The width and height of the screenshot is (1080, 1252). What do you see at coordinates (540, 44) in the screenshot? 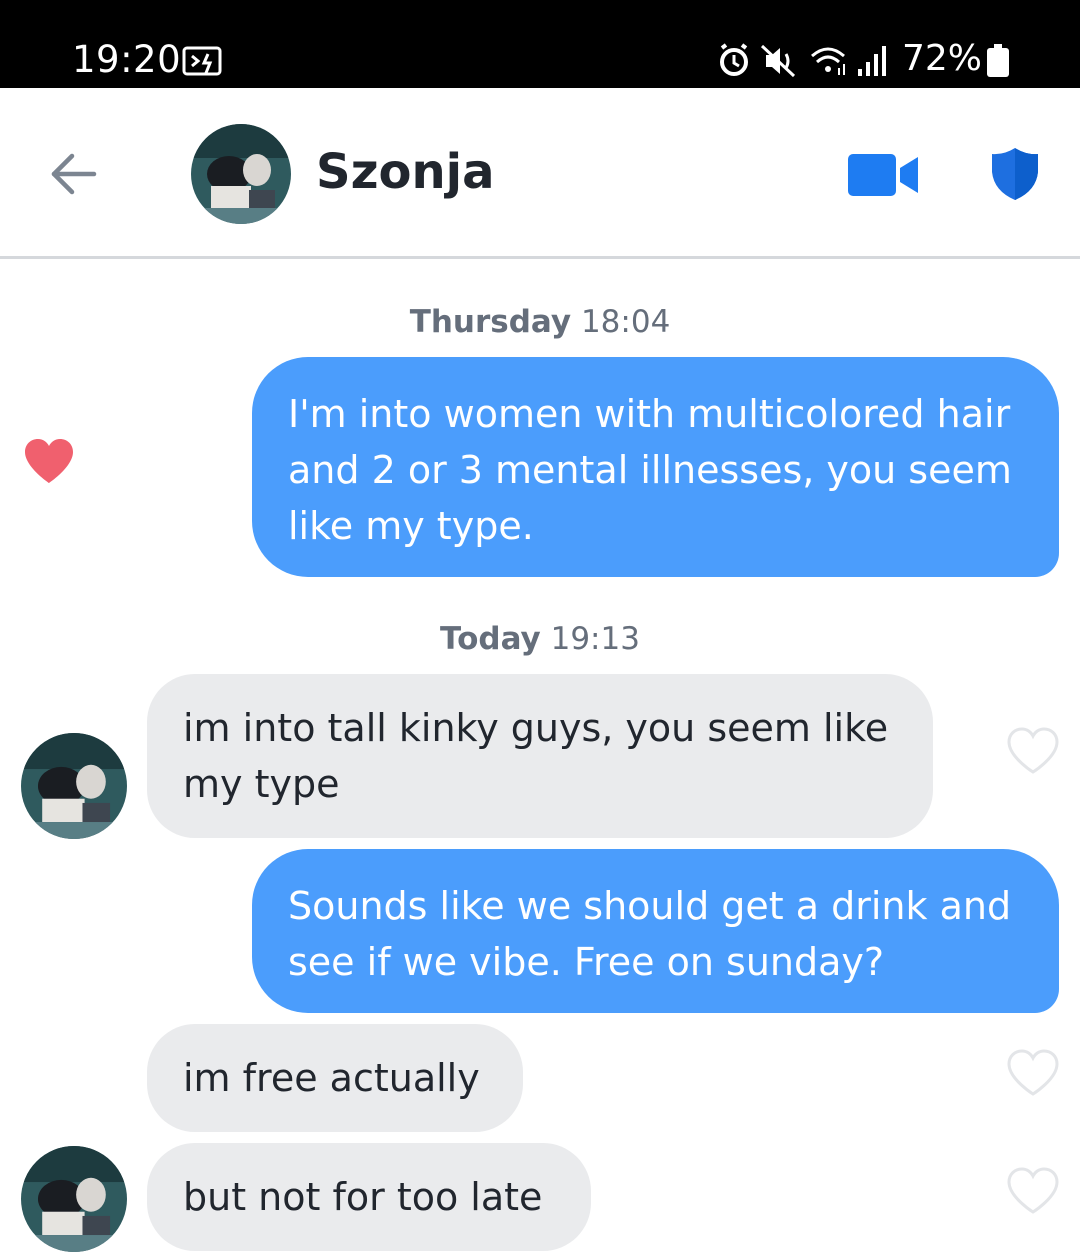
I see `status-bar: 19:20 72%` at bounding box center [540, 44].